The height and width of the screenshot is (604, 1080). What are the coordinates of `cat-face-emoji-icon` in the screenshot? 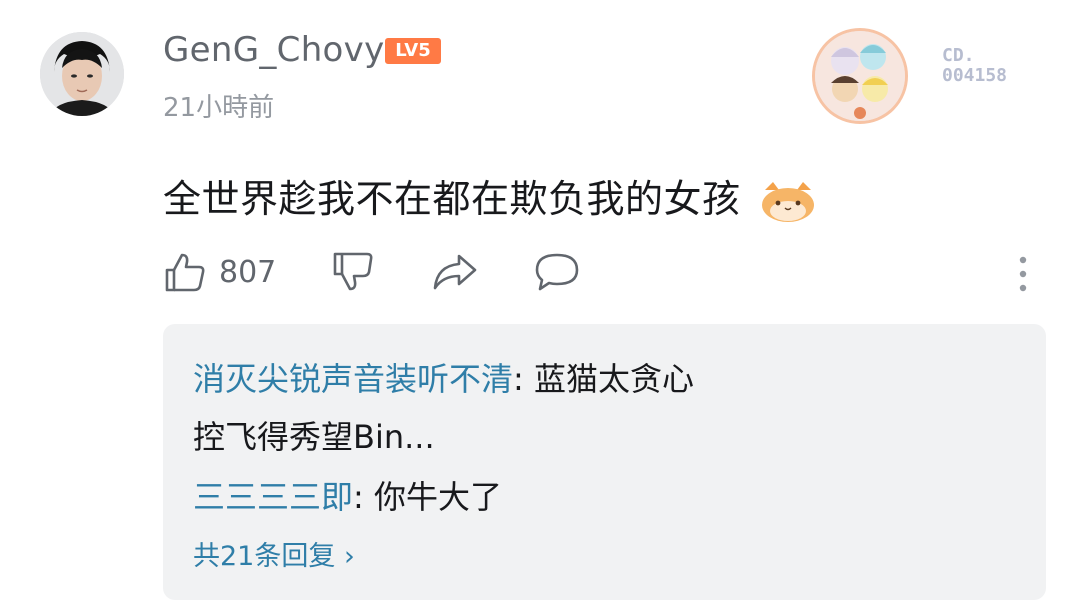 It's located at (788, 201).